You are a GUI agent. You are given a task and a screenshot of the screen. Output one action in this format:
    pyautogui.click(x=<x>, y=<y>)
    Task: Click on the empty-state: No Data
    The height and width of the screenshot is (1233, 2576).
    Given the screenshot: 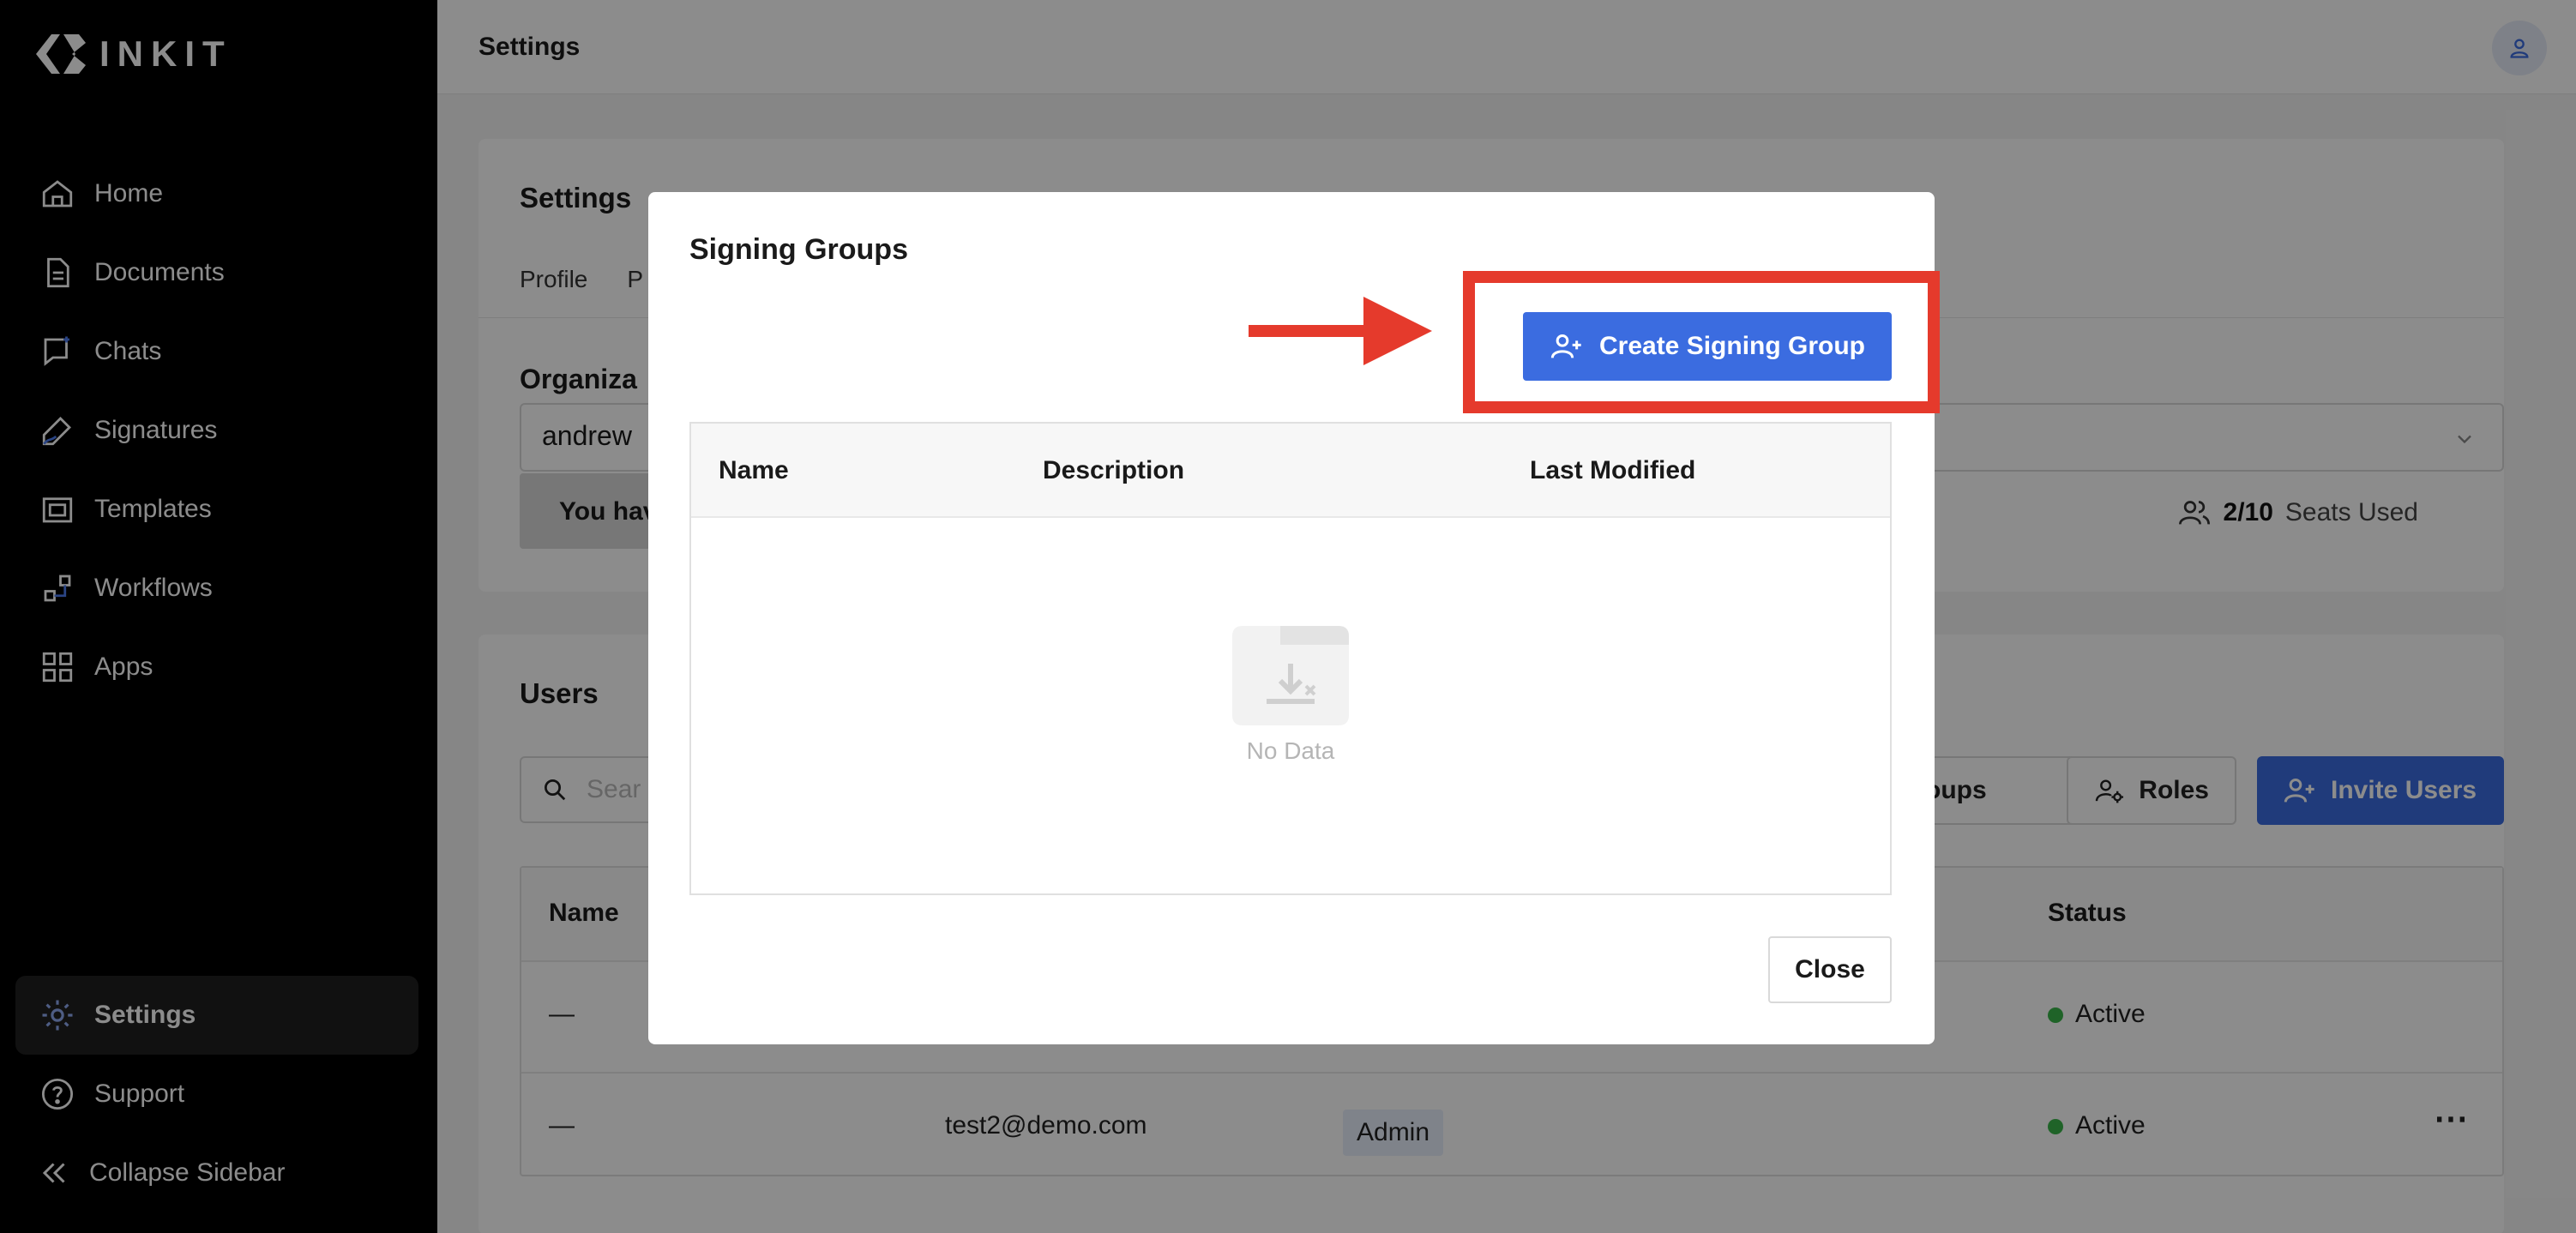 What is the action you would take?
    pyautogui.click(x=1290, y=696)
    